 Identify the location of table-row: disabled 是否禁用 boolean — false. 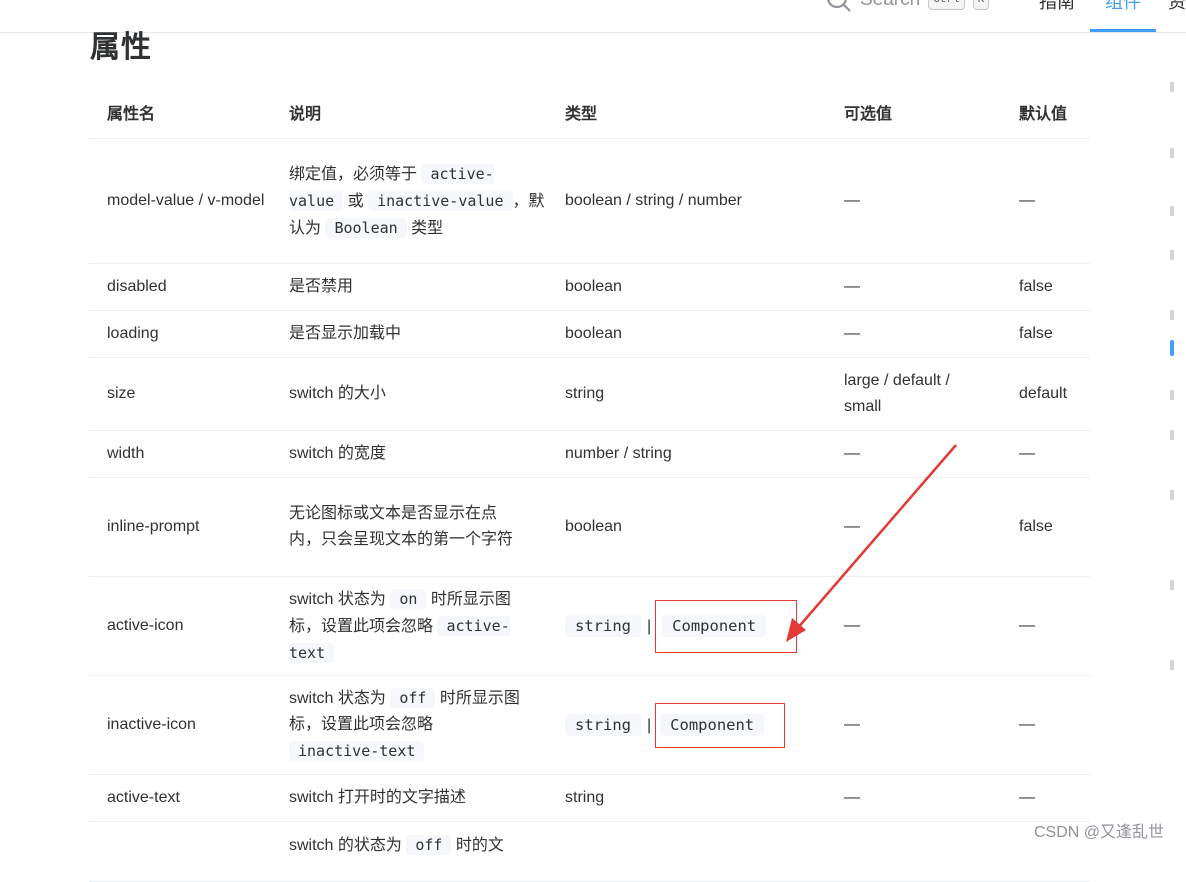
(589, 287).